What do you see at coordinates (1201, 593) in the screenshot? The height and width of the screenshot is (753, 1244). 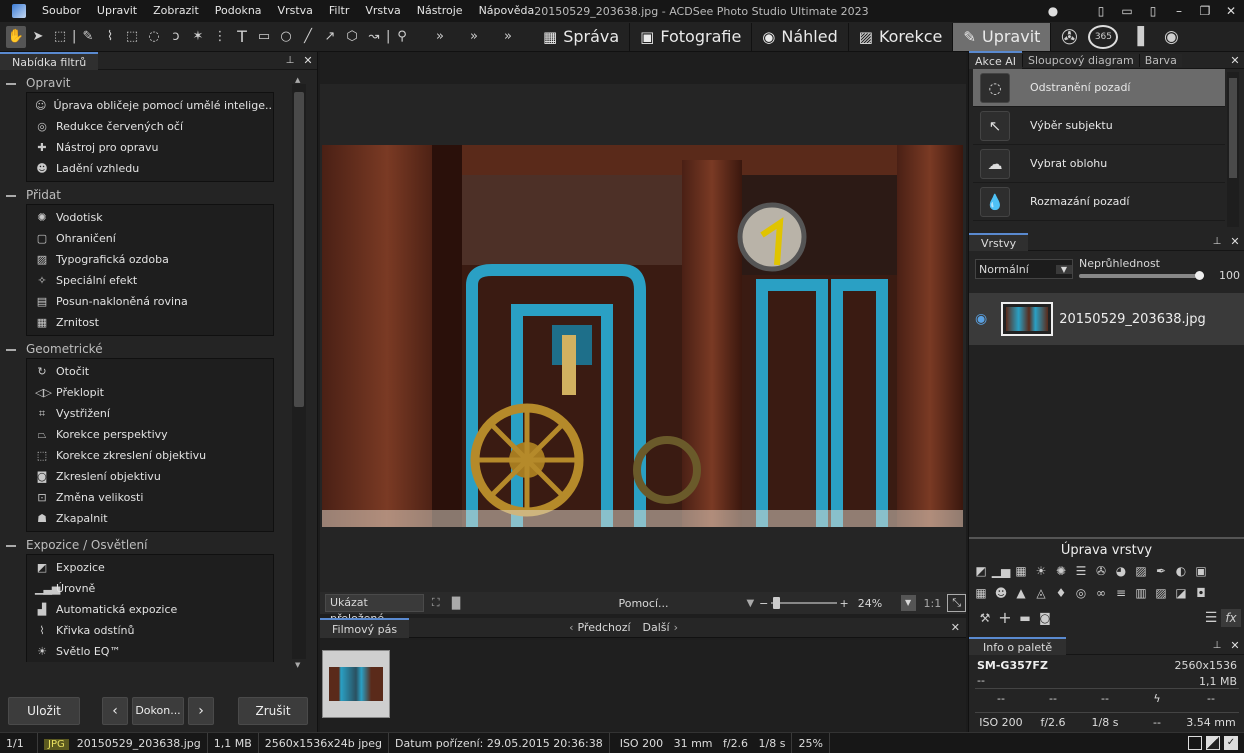 I see `box-adjust-icon: ◘` at bounding box center [1201, 593].